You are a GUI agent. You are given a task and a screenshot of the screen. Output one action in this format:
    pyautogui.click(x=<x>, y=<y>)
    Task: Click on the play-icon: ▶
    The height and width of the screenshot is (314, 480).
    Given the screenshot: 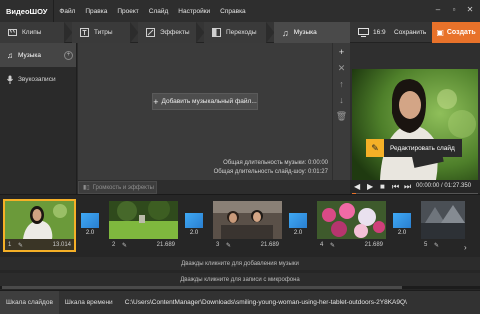 What is the action you would take?
    pyautogui.click(x=370, y=187)
    